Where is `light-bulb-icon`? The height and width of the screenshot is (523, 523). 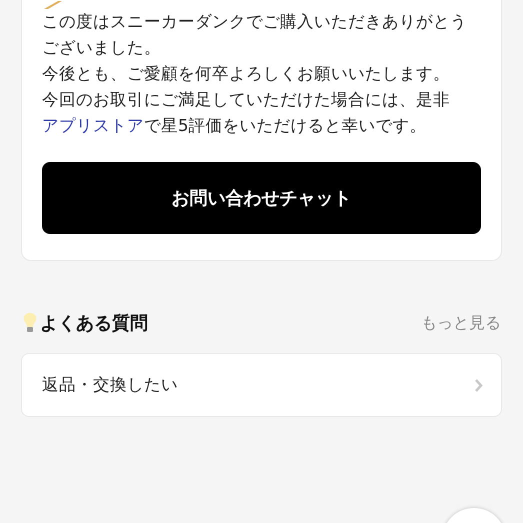
light-bulb-icon is located at coordinates (30, 323).